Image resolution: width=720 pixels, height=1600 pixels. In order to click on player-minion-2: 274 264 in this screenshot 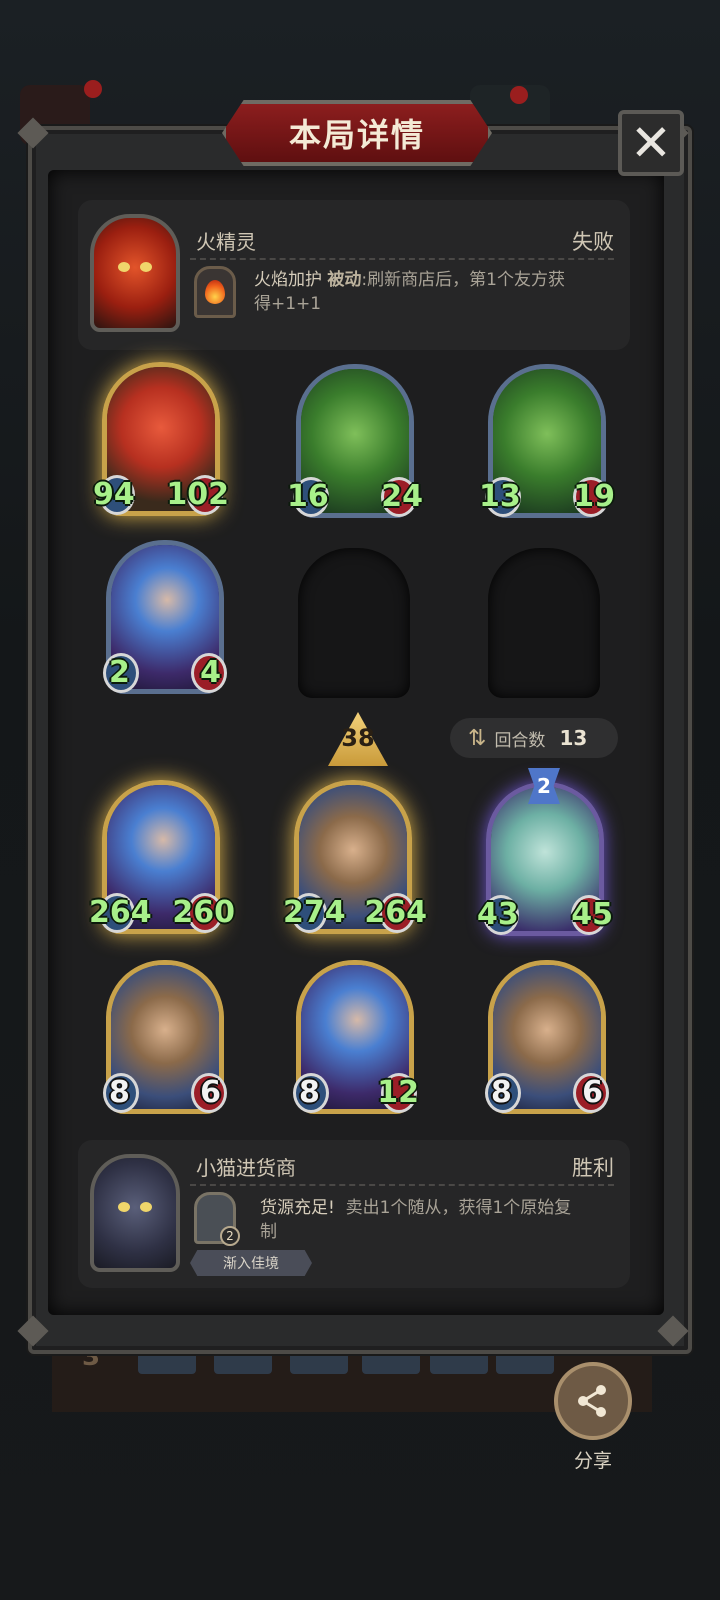, I will do `click(355, 857)`.